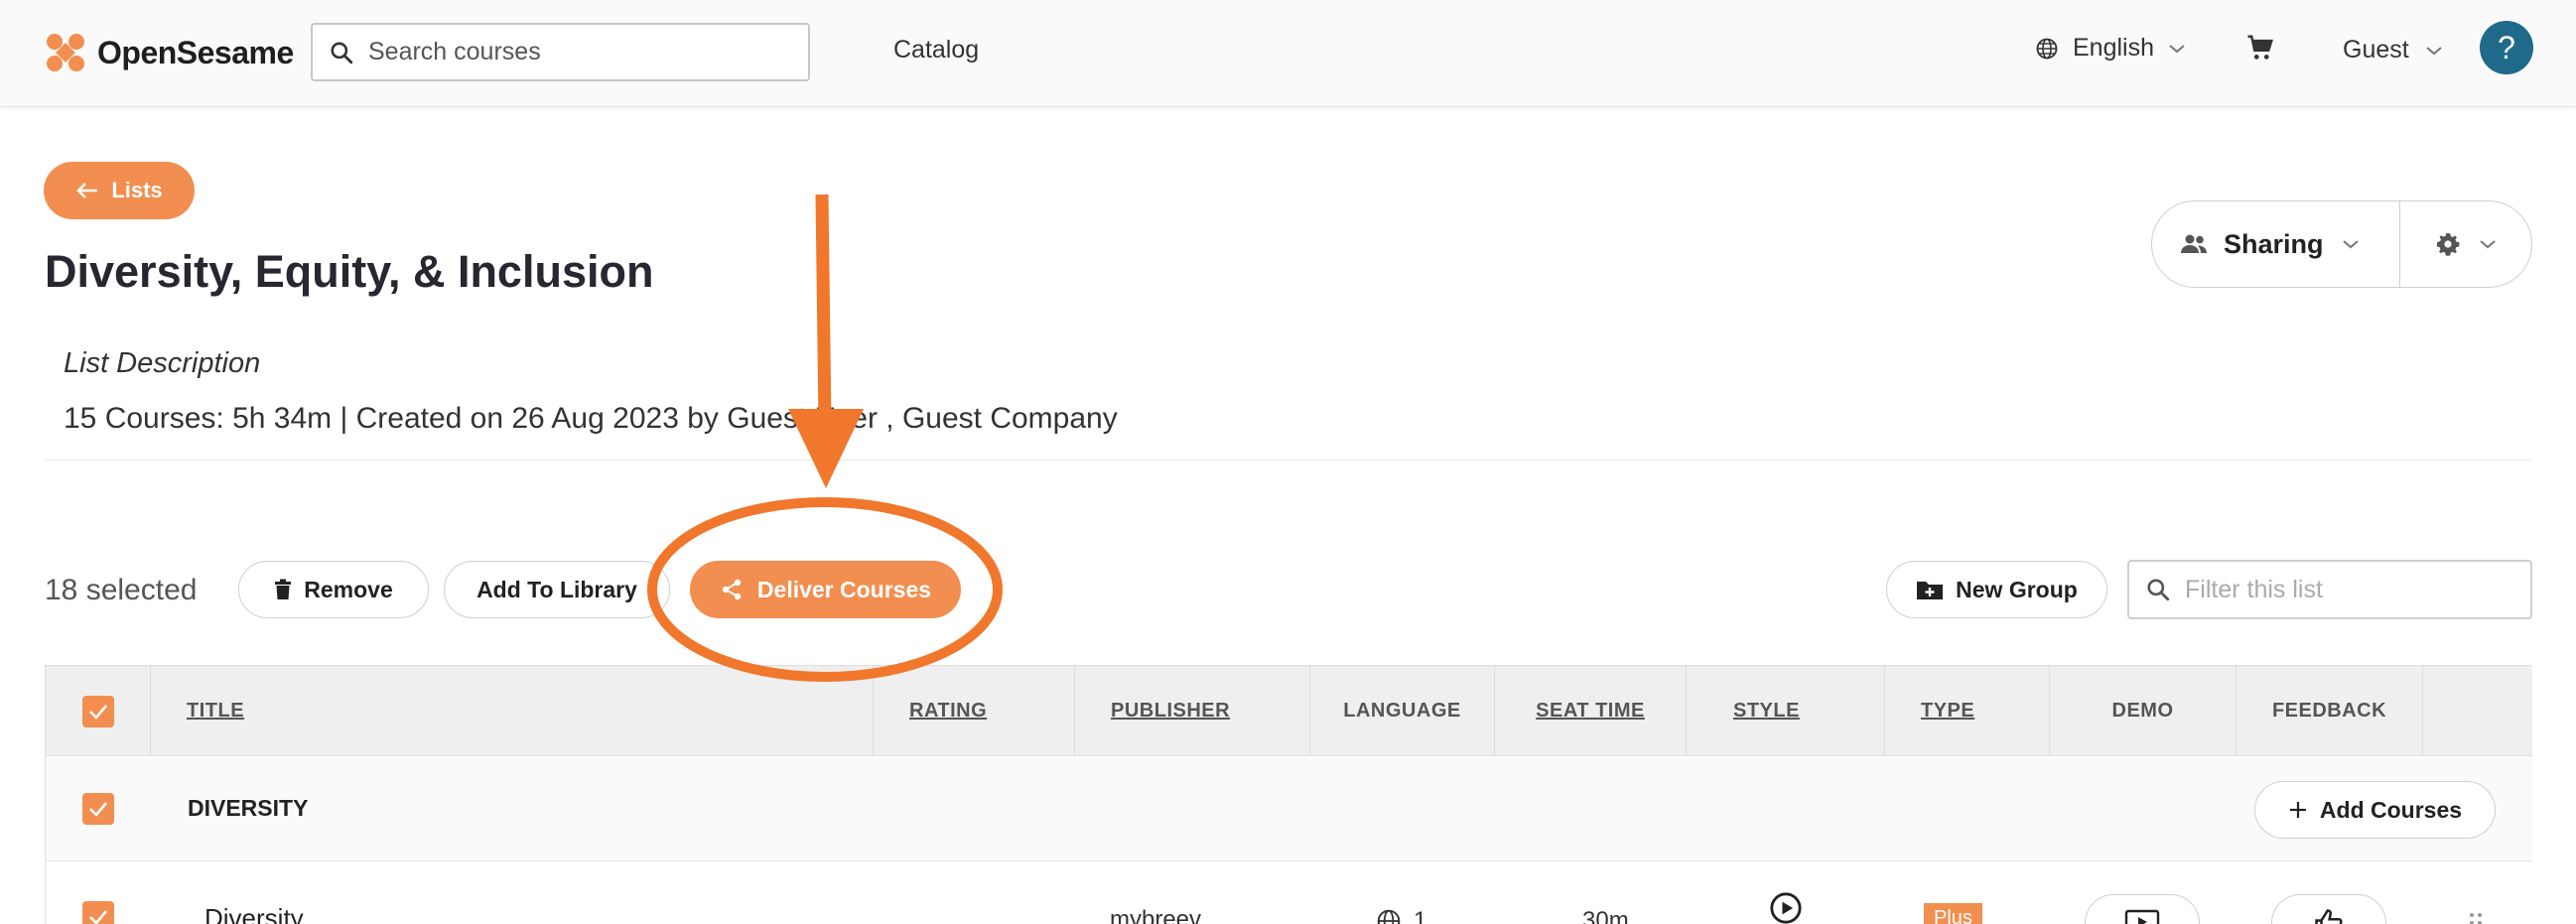 This screenshot has height=924, width=2576. Describe the element at coordinates (2297, 810) in the screenshot. I see `plus-icon` at that location.